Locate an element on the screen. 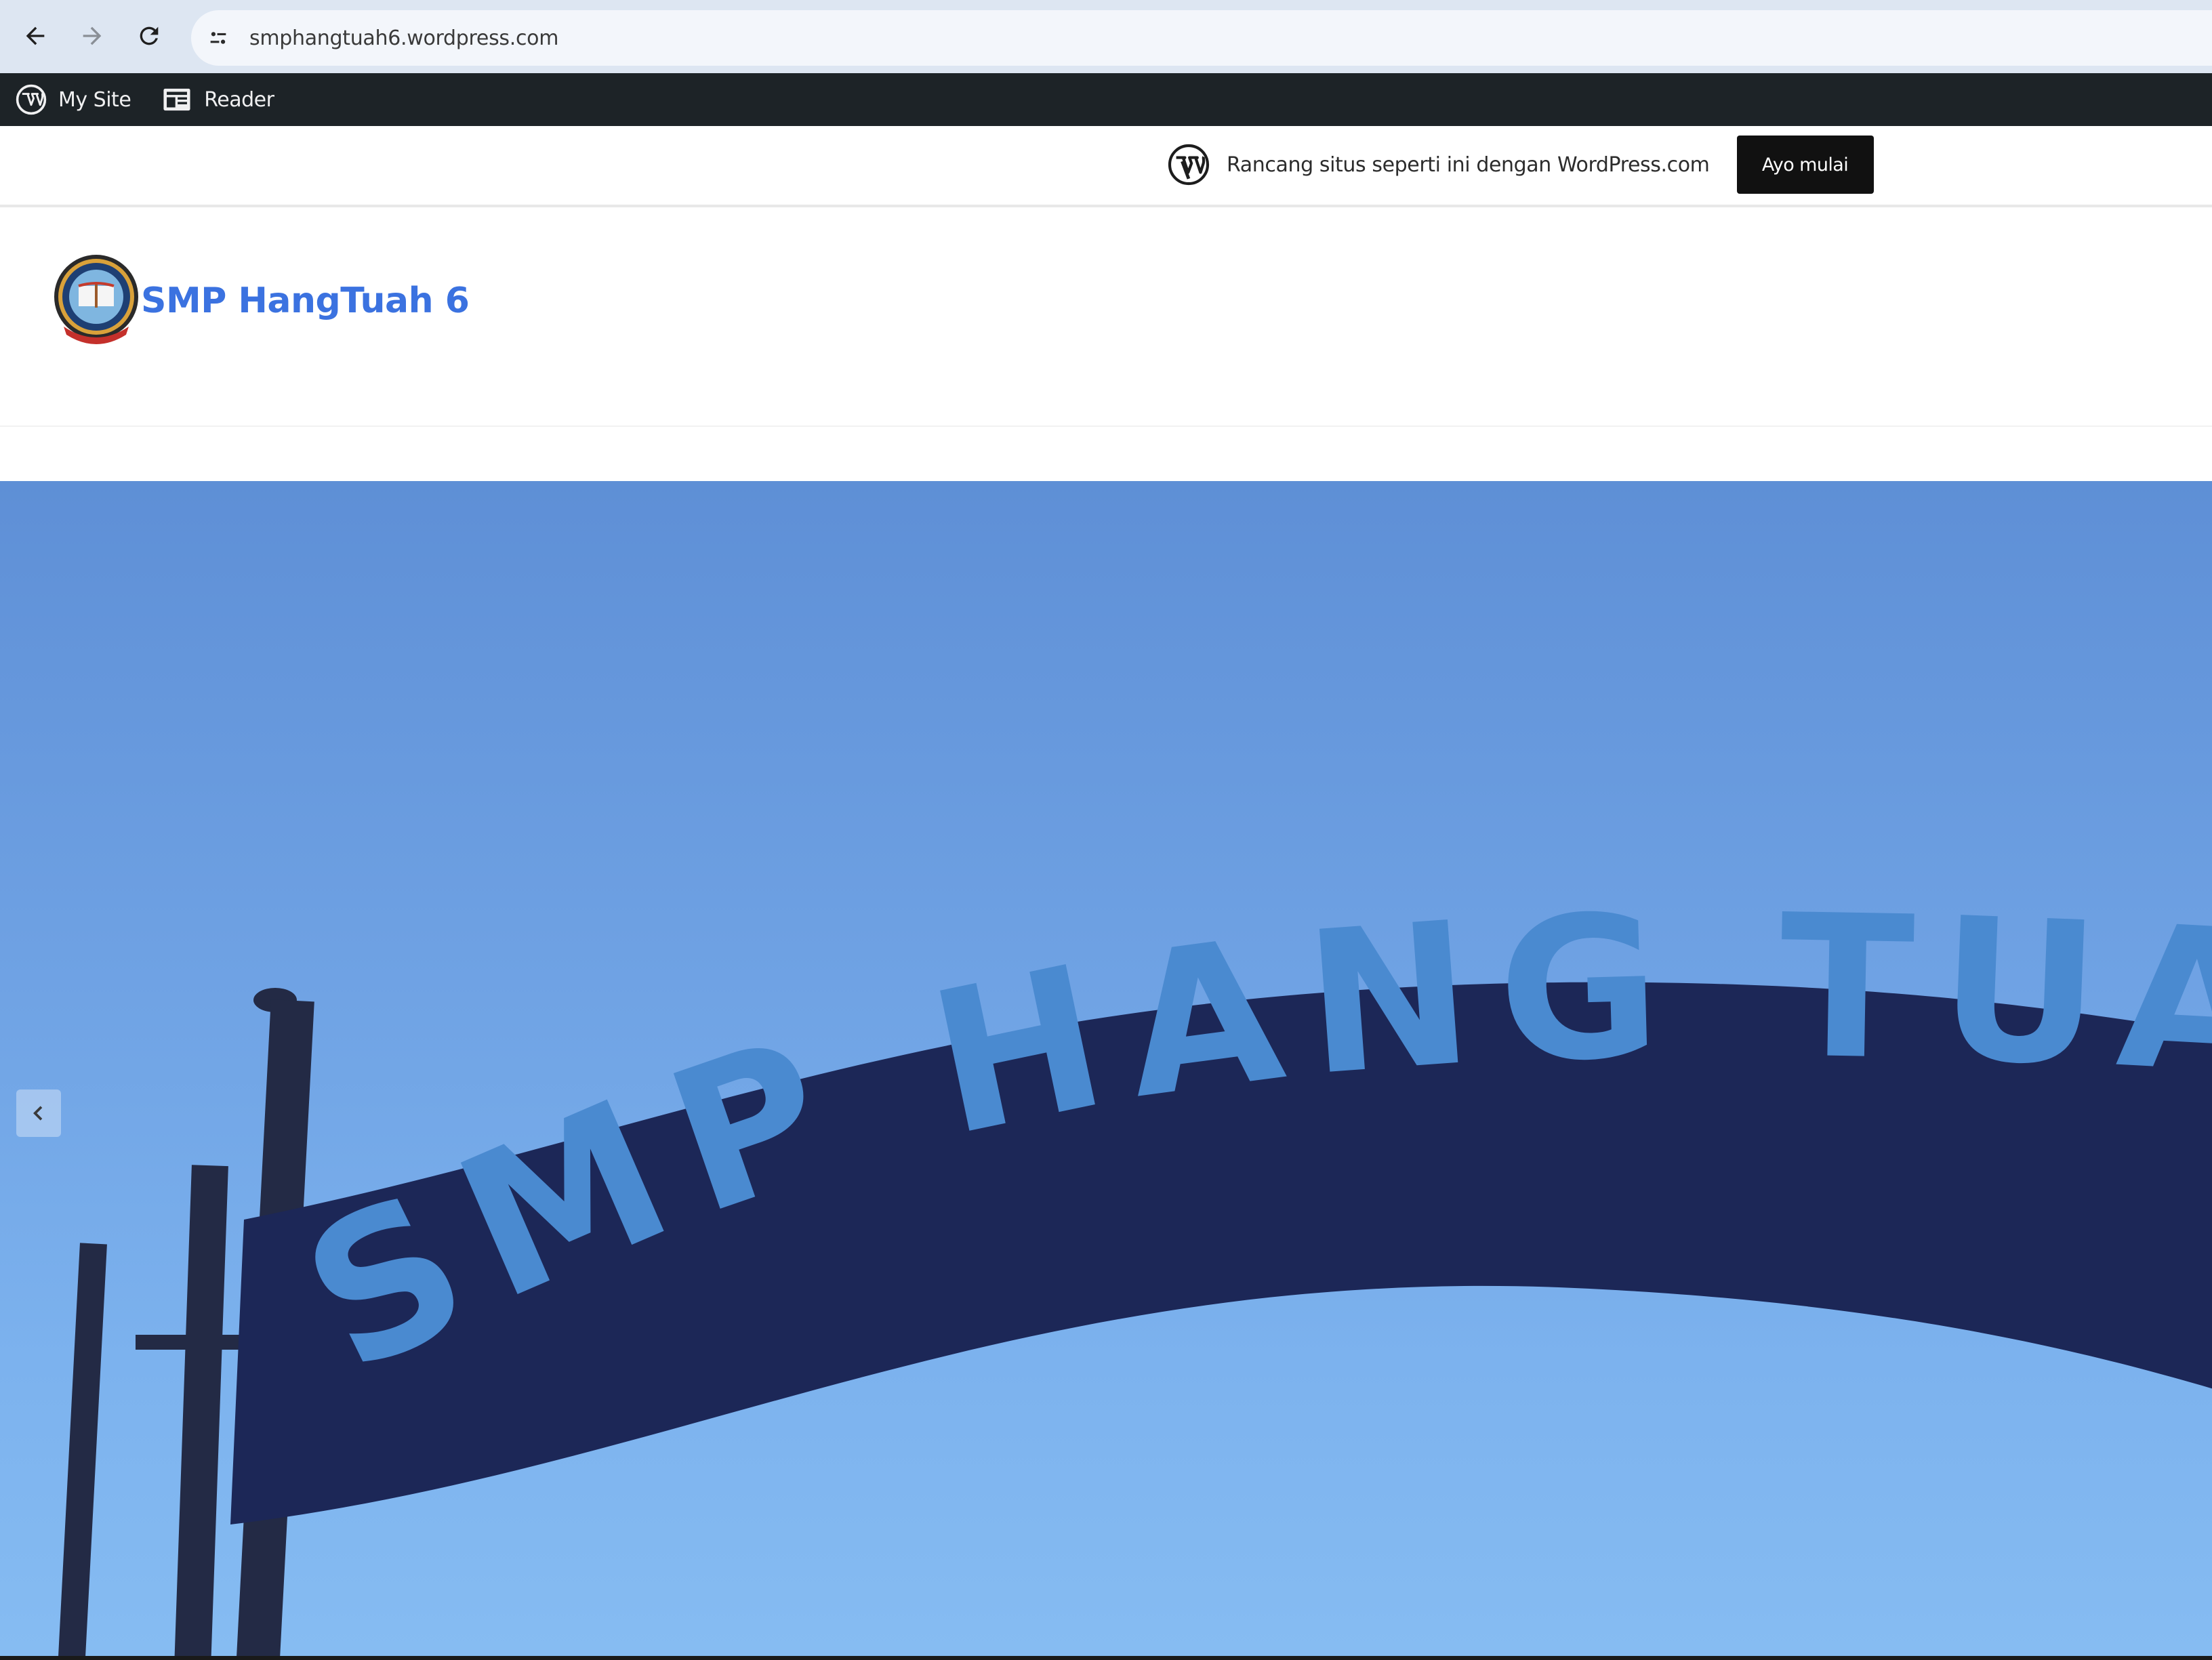 The width and height of the screenshot is (2212, 1660). slider-prev-button is located at coordinates (38, 1113).